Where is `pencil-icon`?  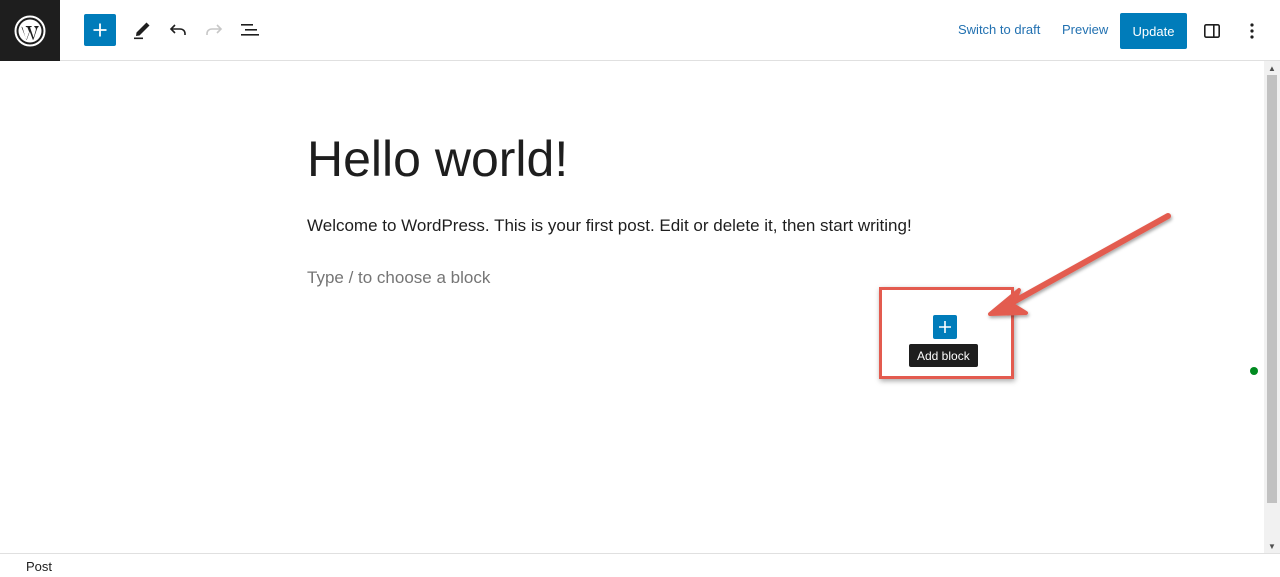 pencil-icon is located at coordinates (142, 31).